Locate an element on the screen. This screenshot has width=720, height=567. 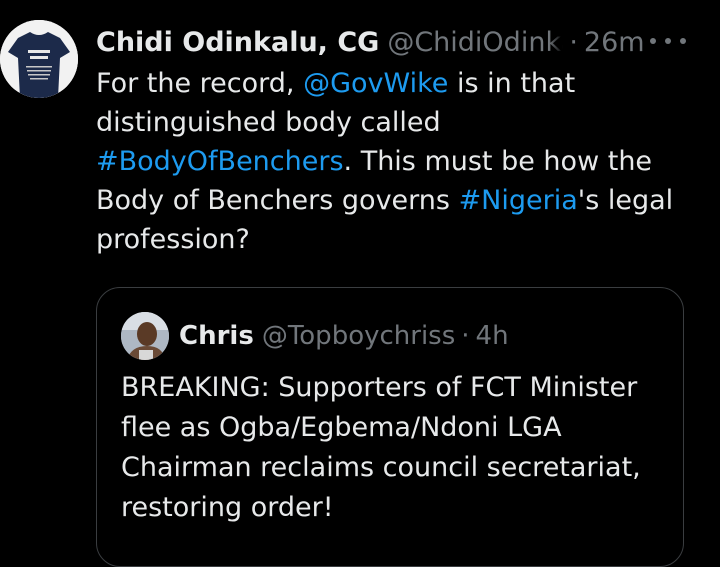
text-segment: is in that is located at coordinates (512, 83).